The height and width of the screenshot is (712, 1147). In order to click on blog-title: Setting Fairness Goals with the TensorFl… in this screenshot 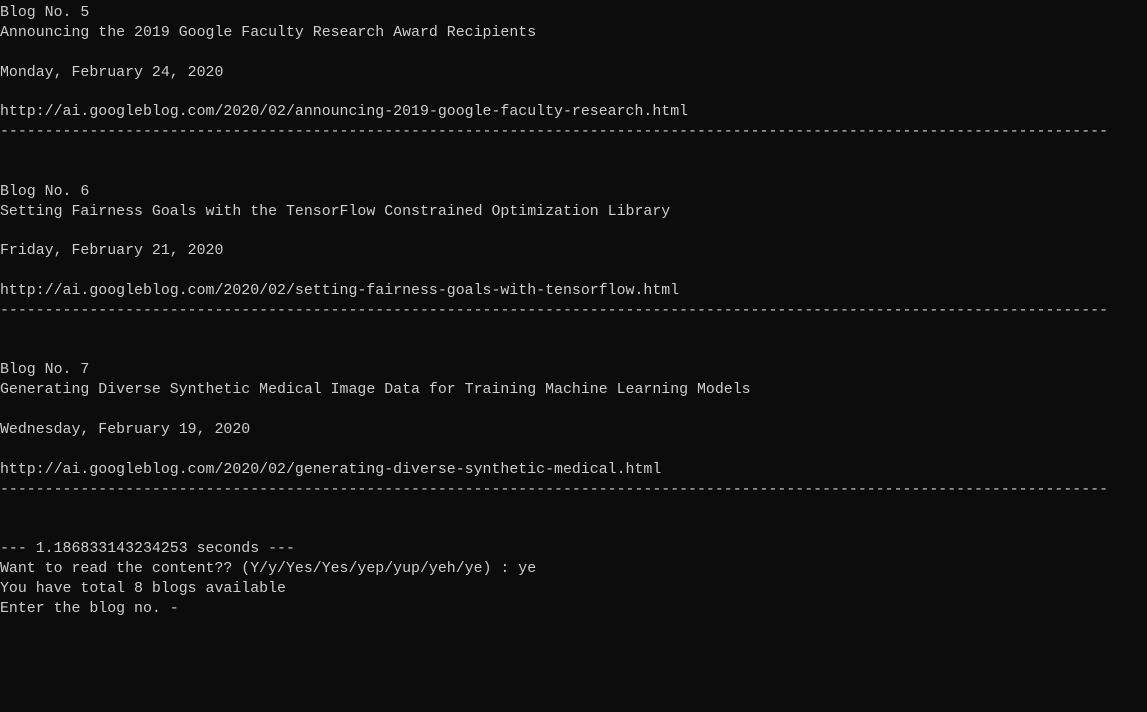, I will do `click(335, 211)`.